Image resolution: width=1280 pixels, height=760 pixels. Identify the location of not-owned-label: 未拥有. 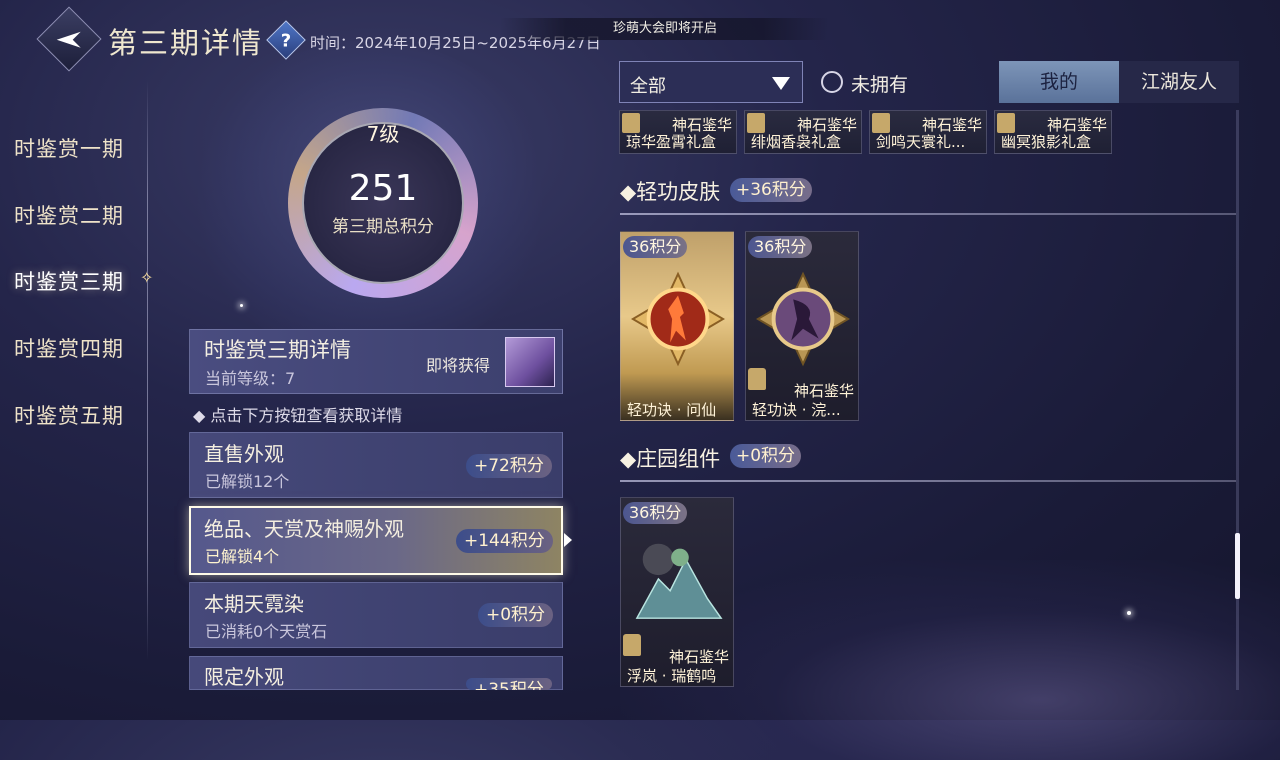
(879, 83).